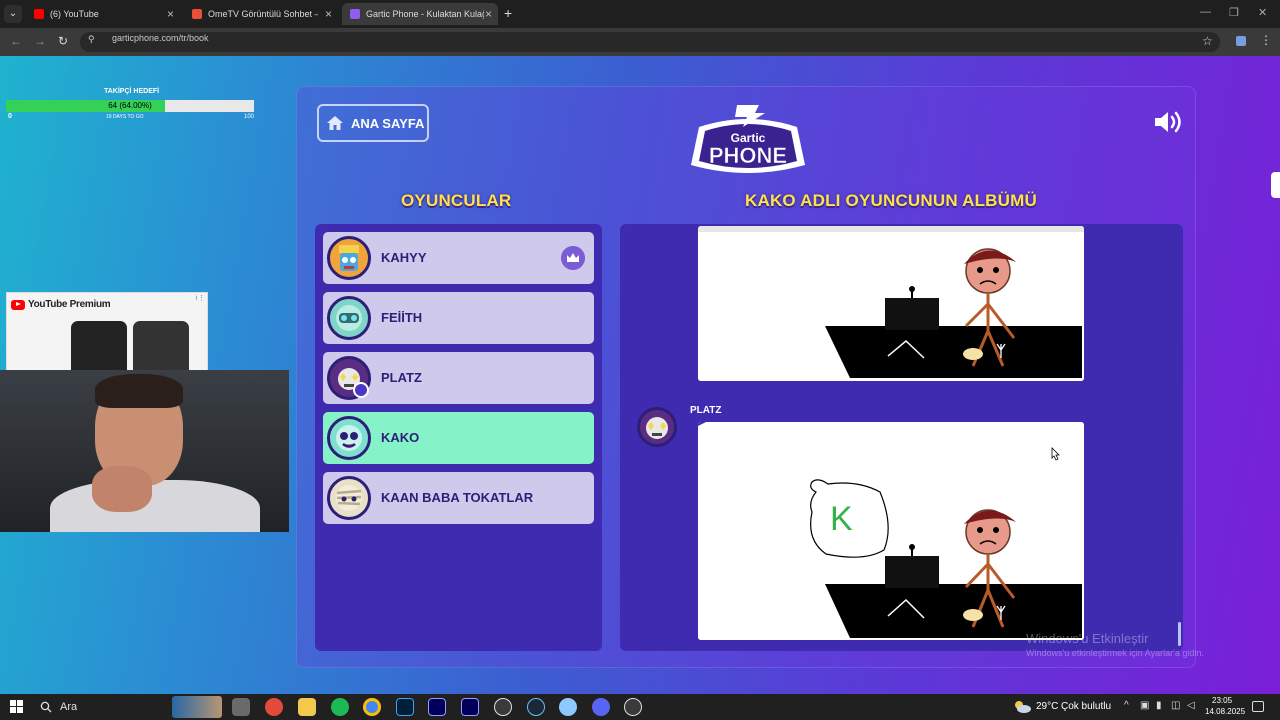 The image size is (1280, 720). Describe the element at coordinates (1205, 12) in the screenshot. I see `minimize-icon: —` at that location.